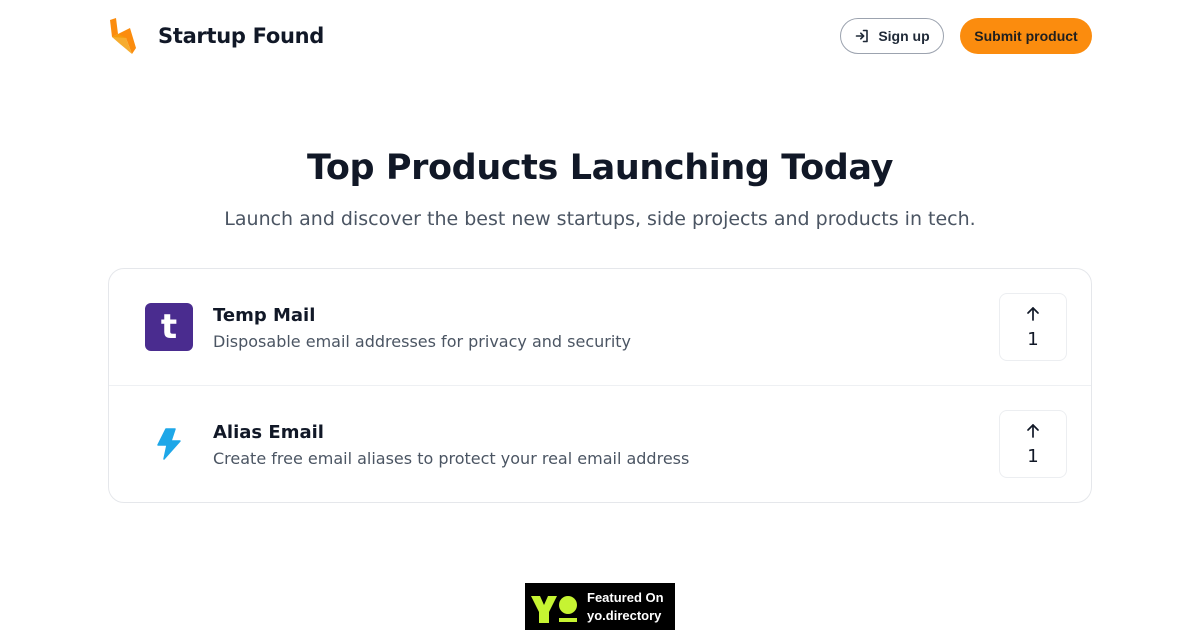 The height and width of the screenshot is (630, 1200). I want to click on page-title: Top Products Launching Today, so click(600, 168).